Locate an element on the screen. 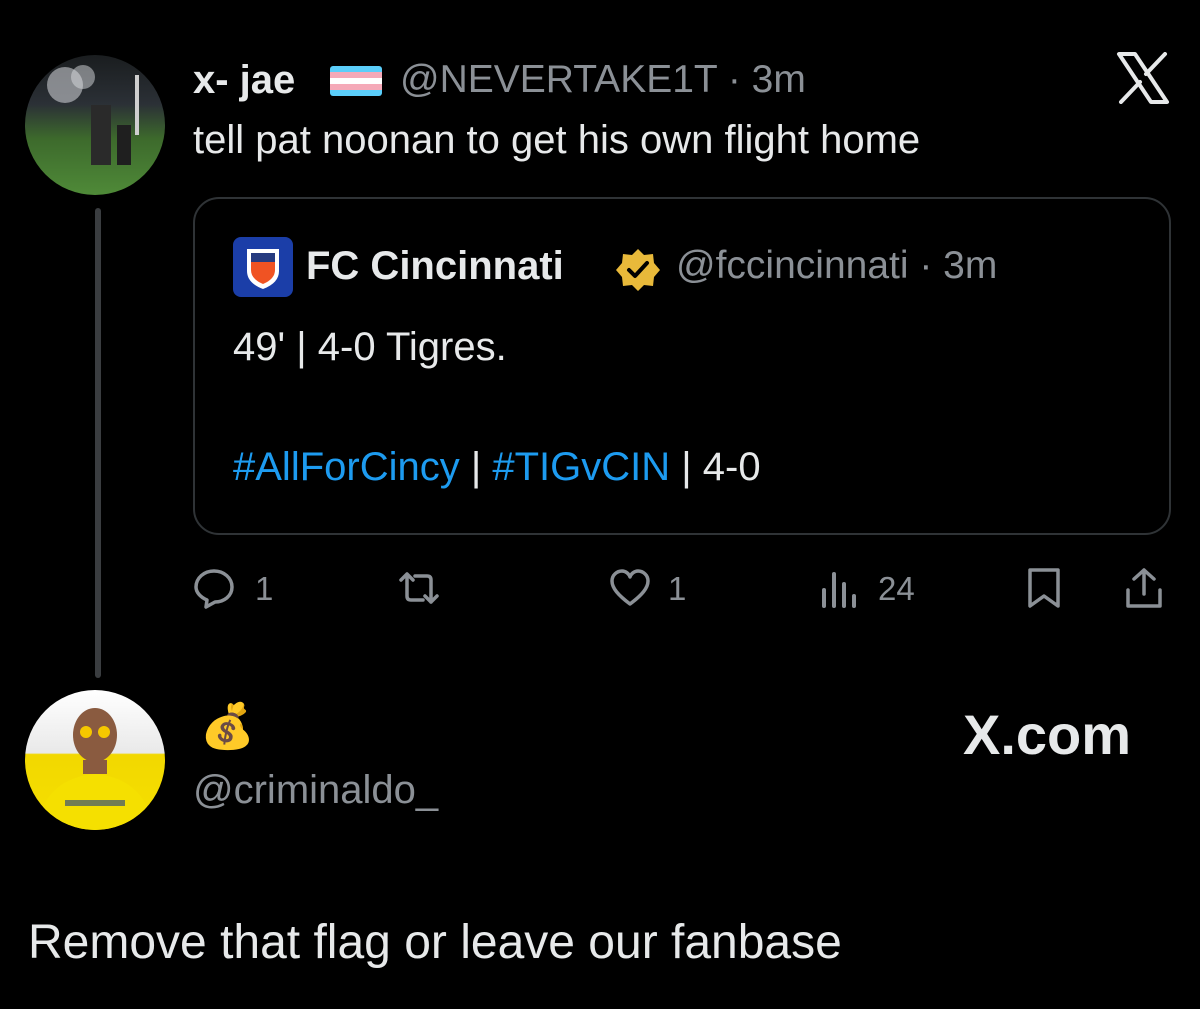  quoted-tweet-text: 49' | 4-0 Tigres. is located at coordinates (370, 347).